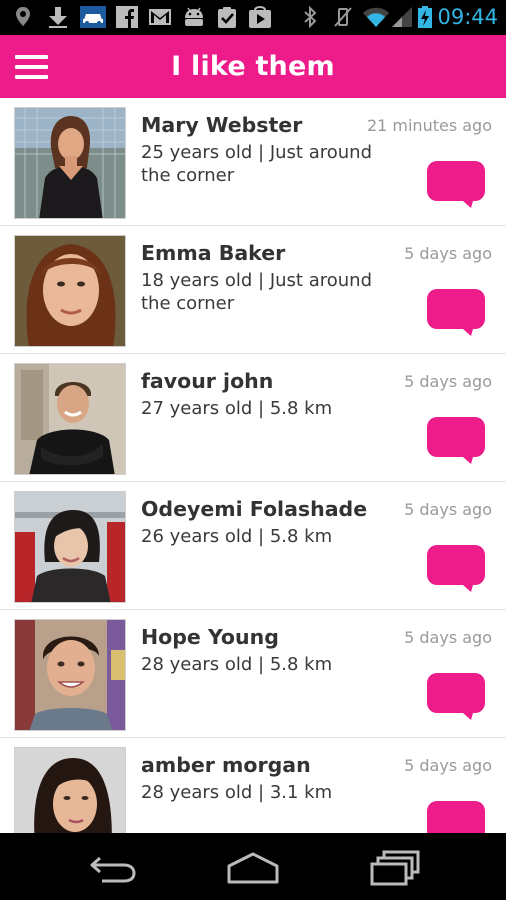 The width and height of the screenshot is (506, 900). Describe the element at coordinates (254, 509) in the screenshot. I see `person-name: Odeyemi Folashade` at that location.